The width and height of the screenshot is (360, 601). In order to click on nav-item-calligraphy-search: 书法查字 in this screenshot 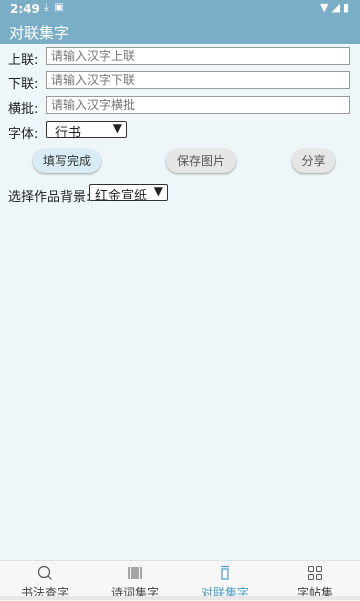, I will do `click(45, 581)`.